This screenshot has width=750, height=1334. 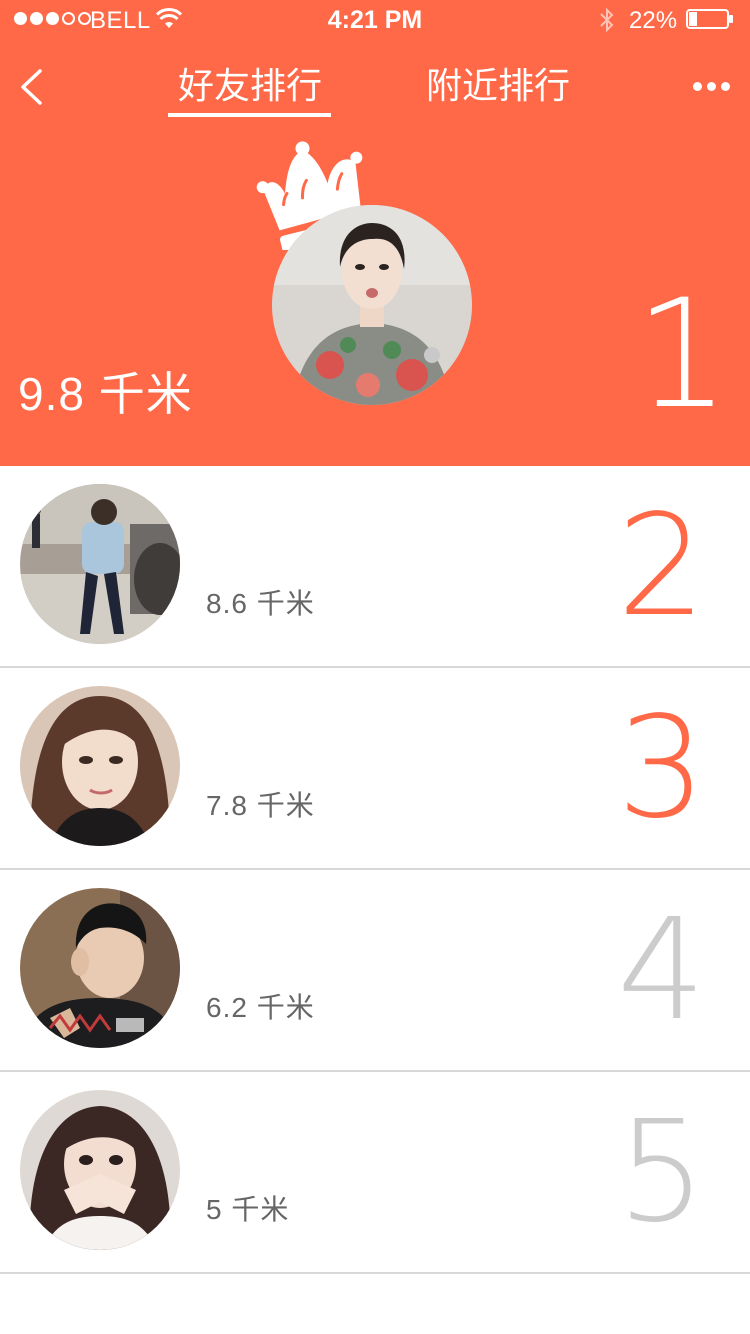 What do you see at coordinates (260, 1007) in the screenshot?
I see `rank-4-distance: 6.2 千米` at bounding box center [260, 1007].